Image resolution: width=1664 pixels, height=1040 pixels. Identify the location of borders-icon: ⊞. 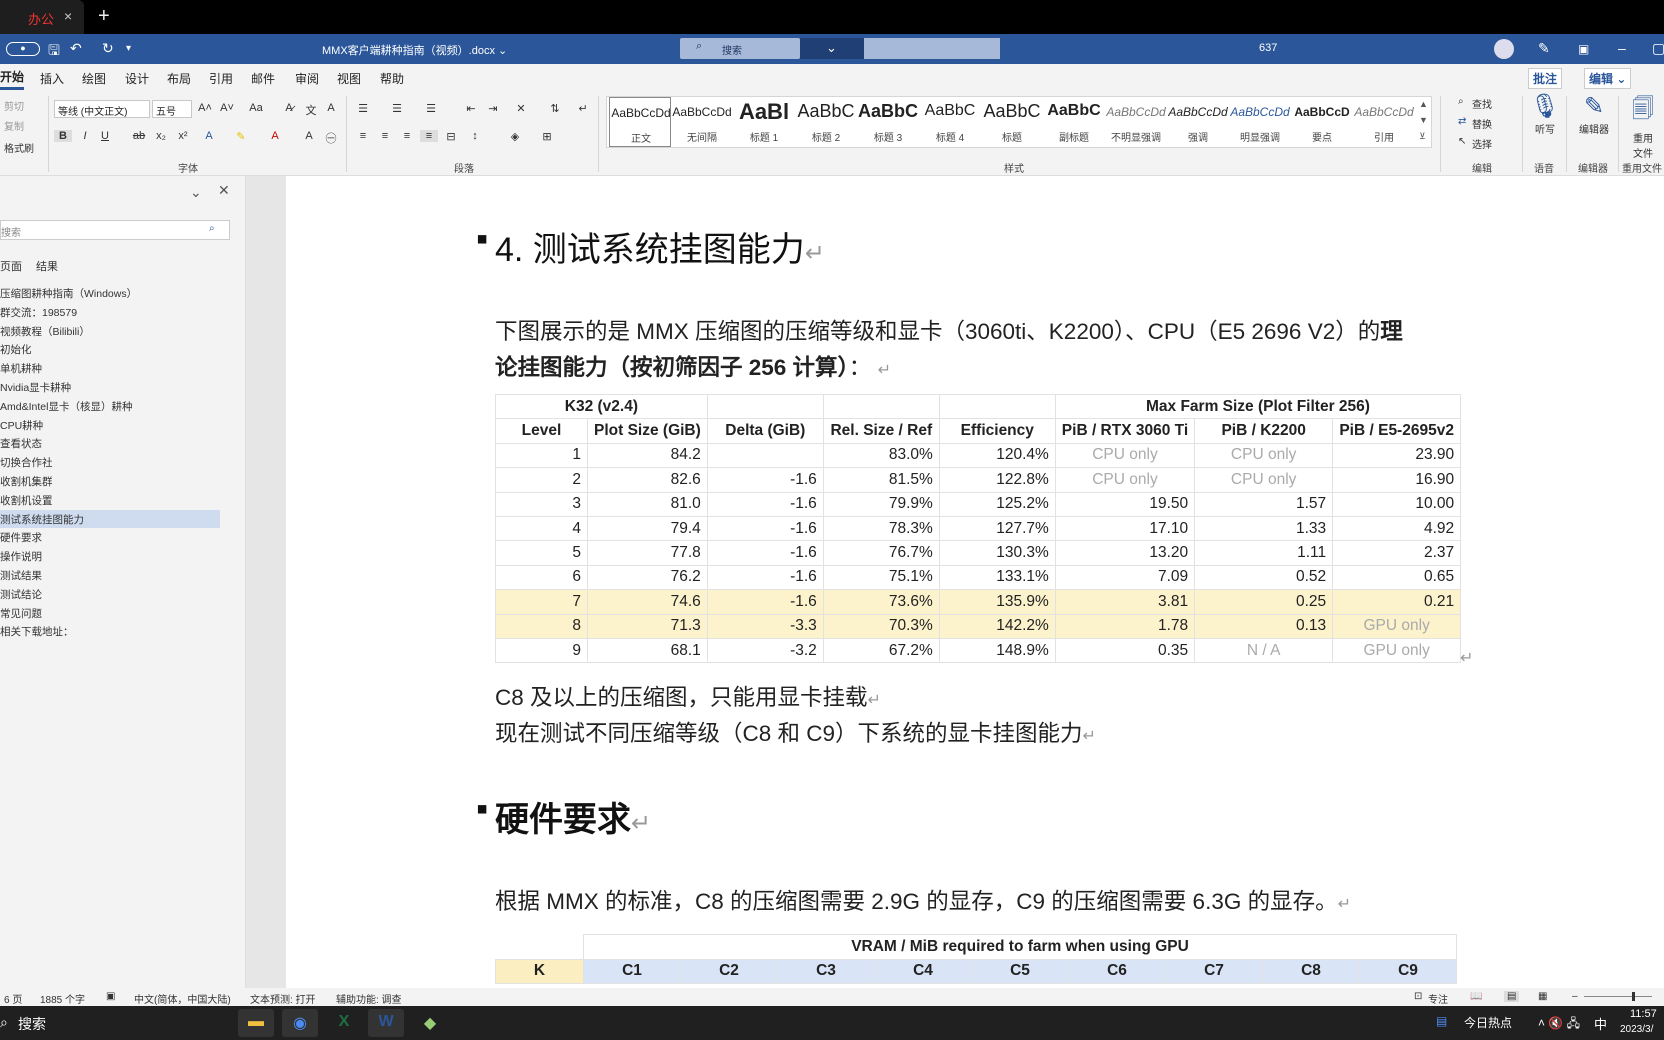
(547, 136).